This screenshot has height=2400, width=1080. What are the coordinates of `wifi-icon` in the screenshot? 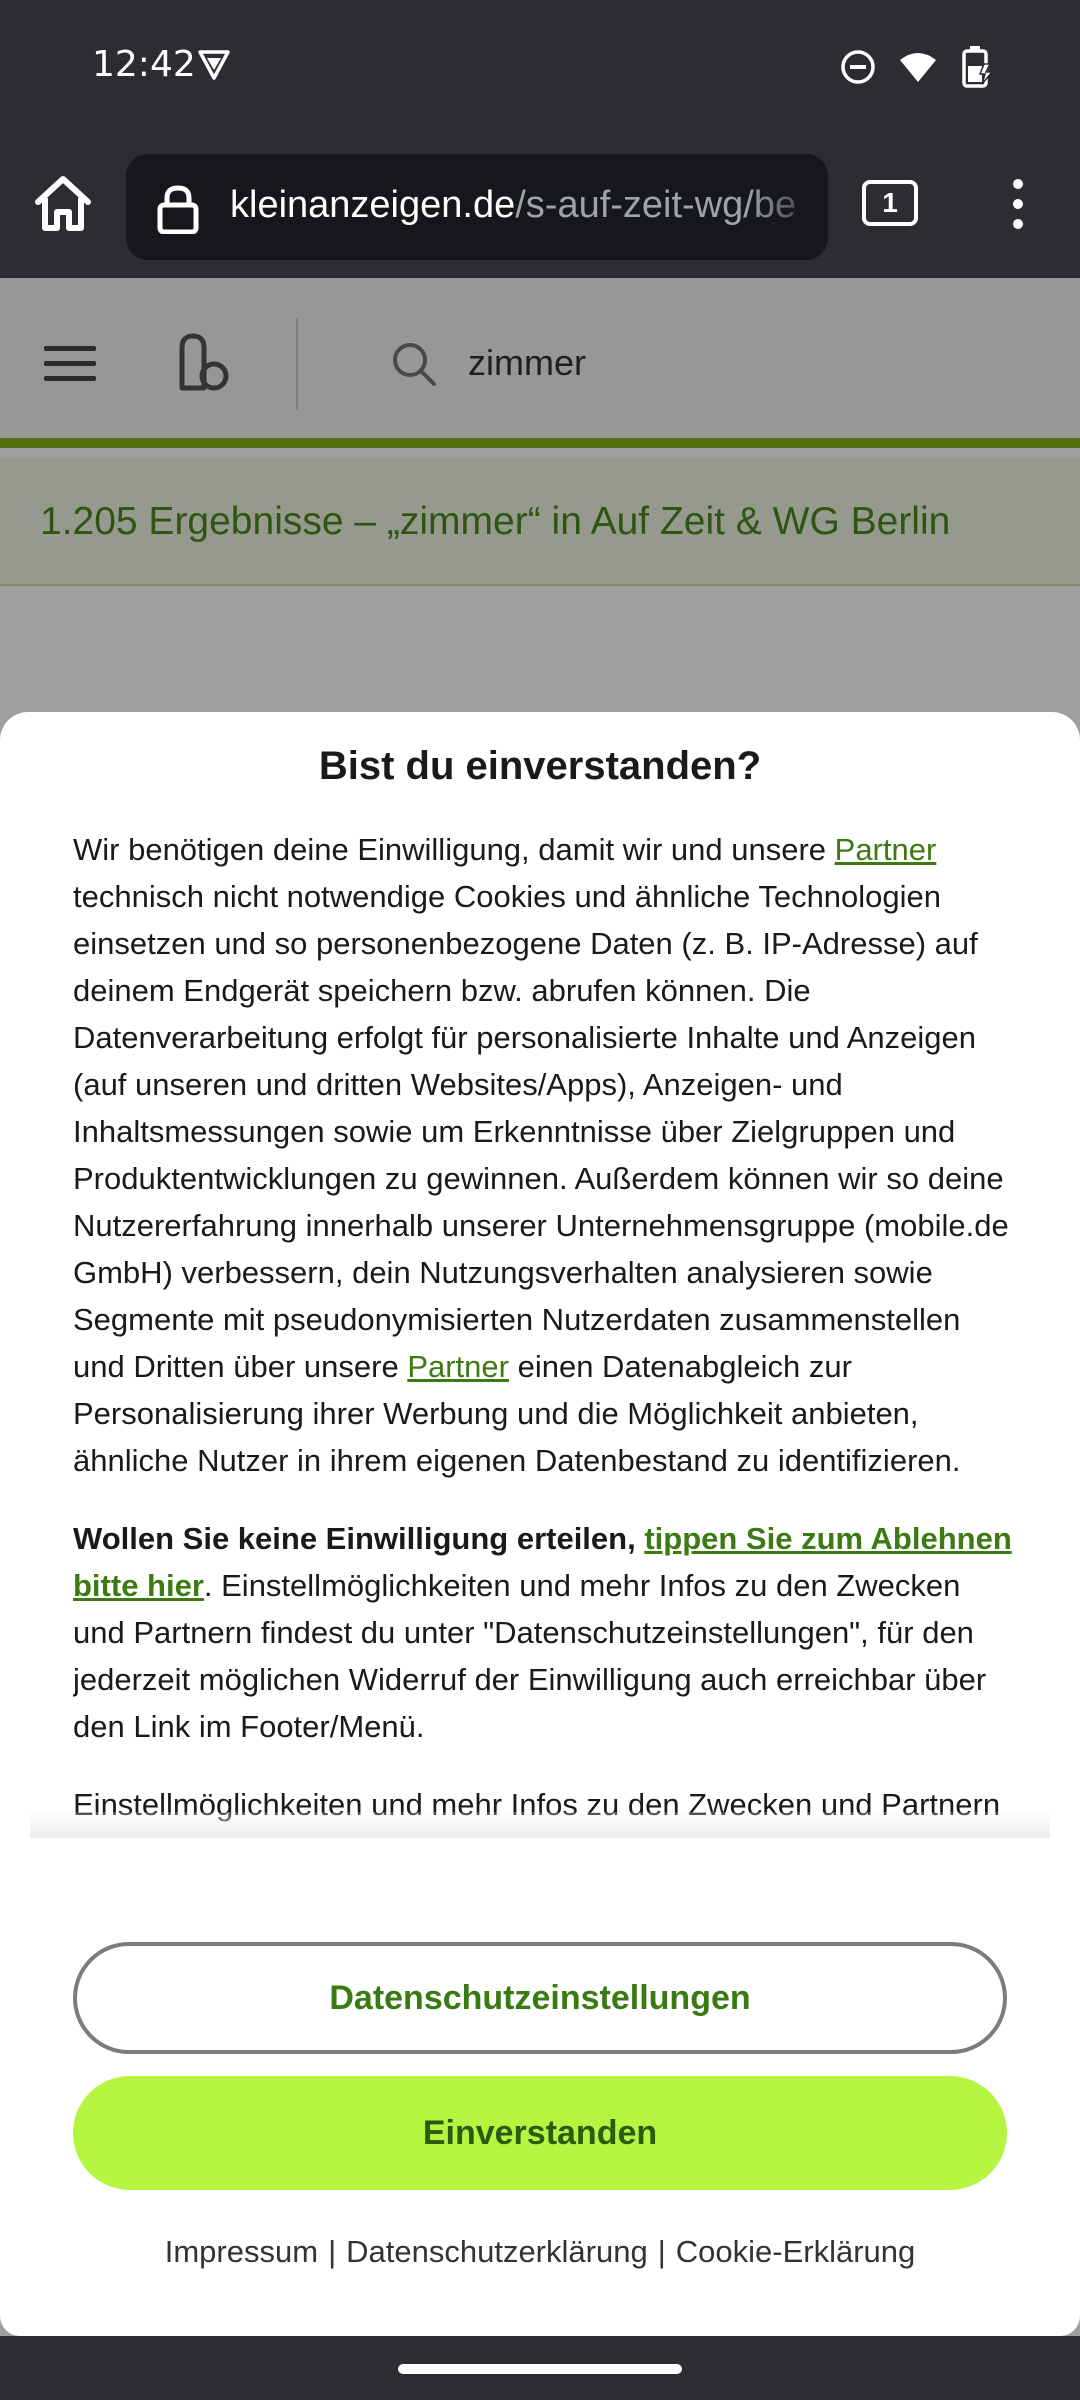 It's located at (918, 67).